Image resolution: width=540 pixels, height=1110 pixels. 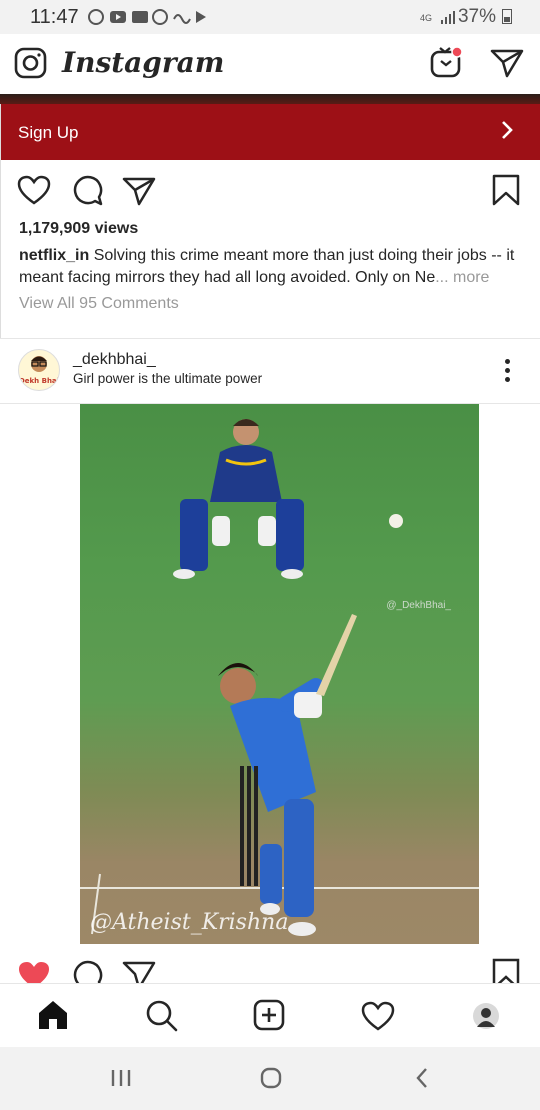 What do you see at coordinates (270, 99) in the screenshot?
I see `ad-media-bottom-edge` at bounding box center [270, 99].